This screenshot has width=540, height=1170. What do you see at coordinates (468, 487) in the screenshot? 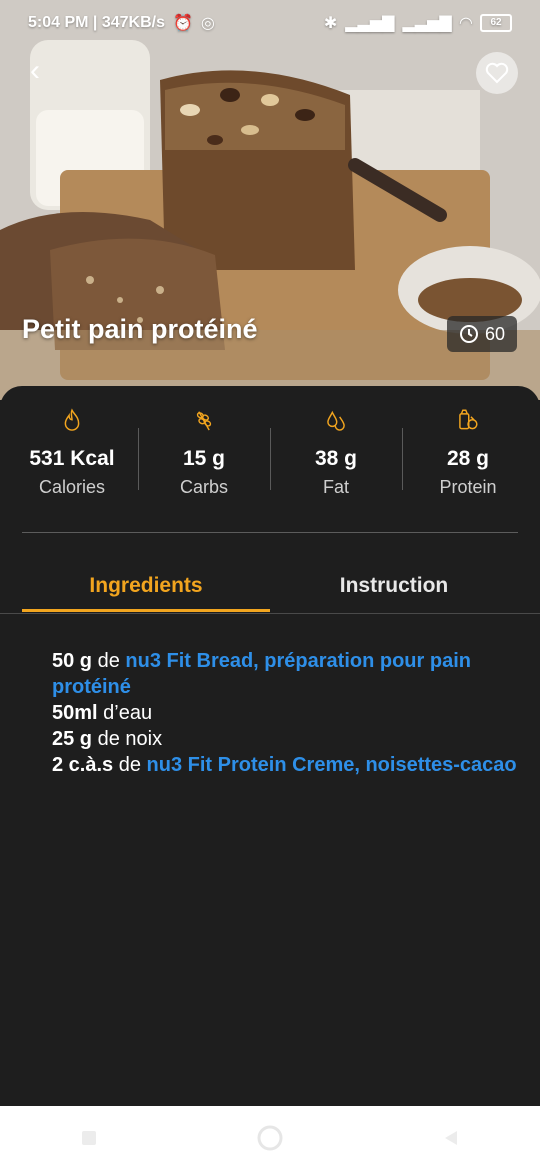
I see `macro-label: Protein` at bounding box center [468, 487].